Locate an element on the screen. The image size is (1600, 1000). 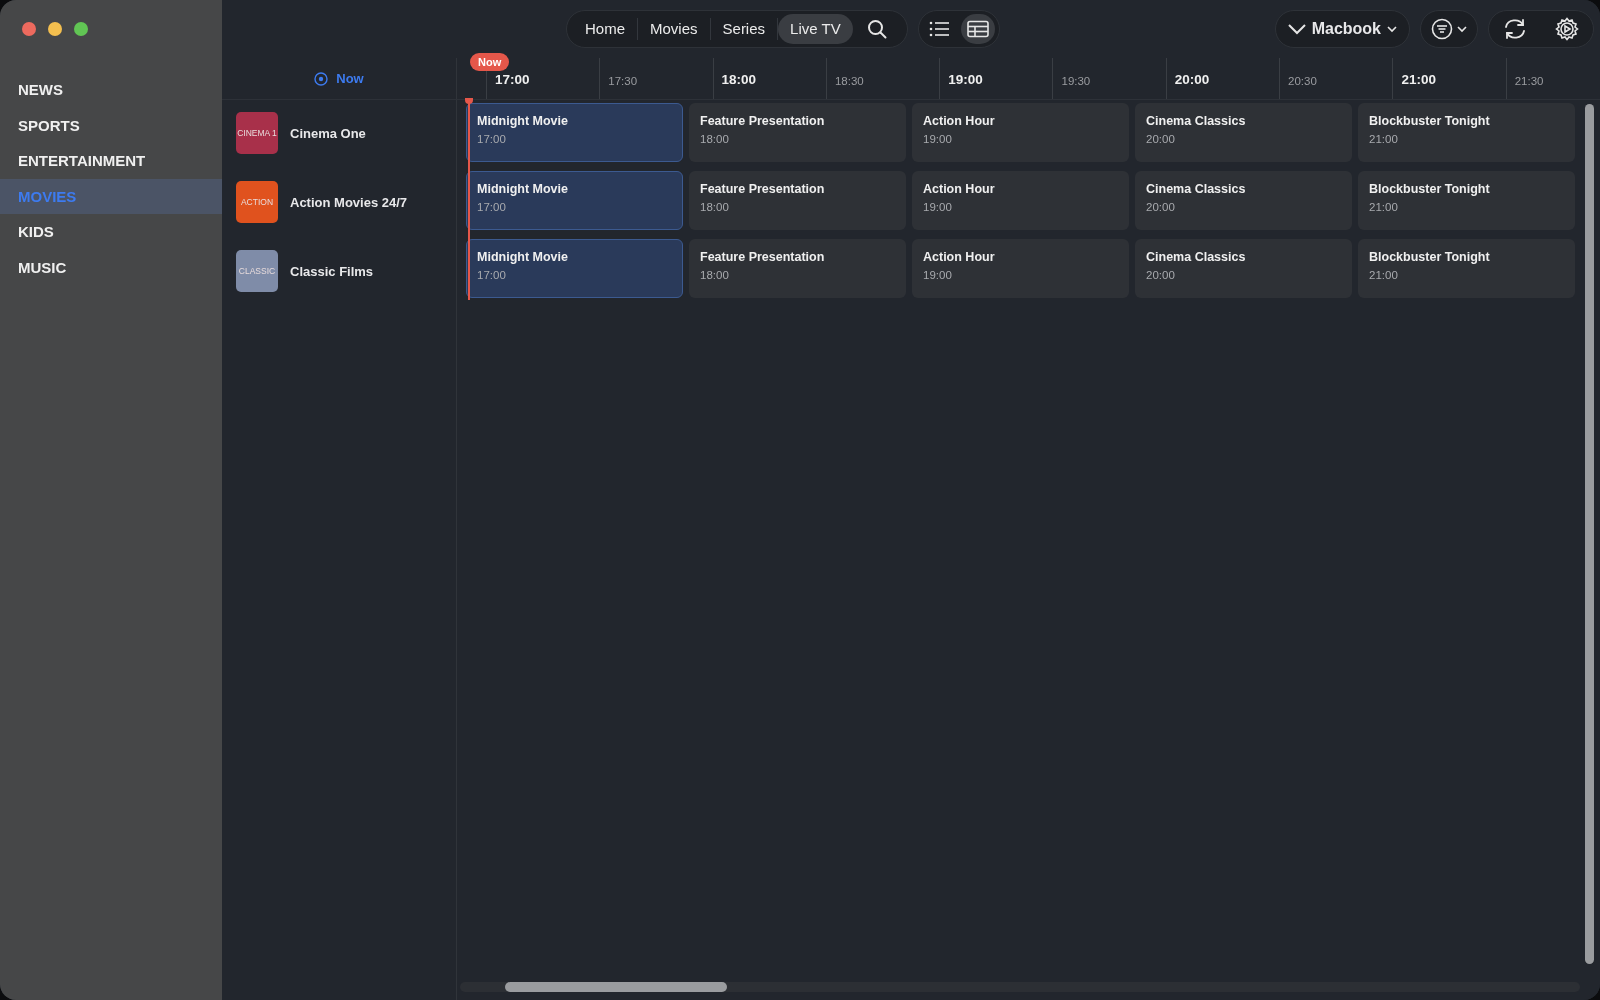
nav-tab: Movies is located at coordinates (674, 29).